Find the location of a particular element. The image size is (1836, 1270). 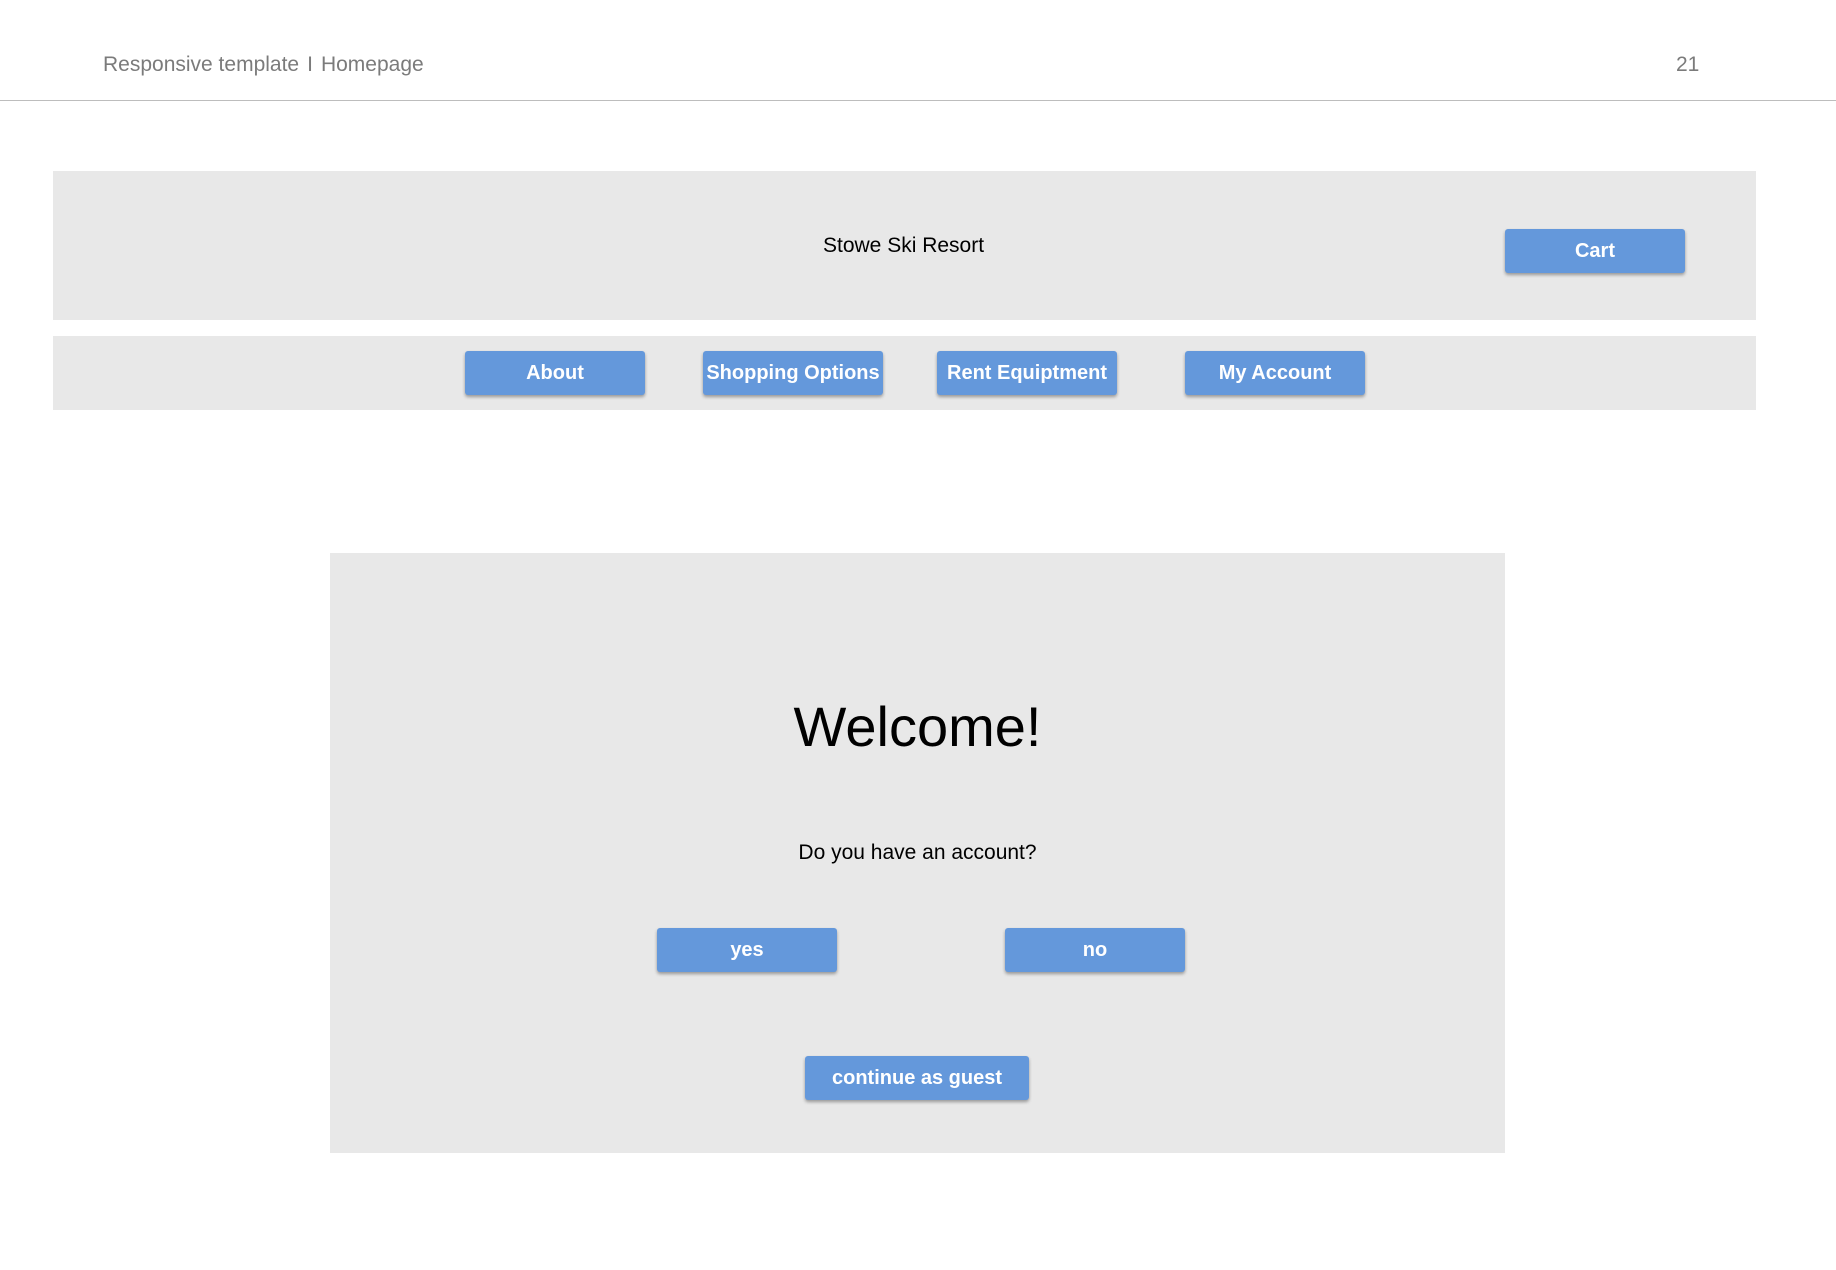

nav-shopping-options-button: Shopping Options is located at coordinates (793, 373).